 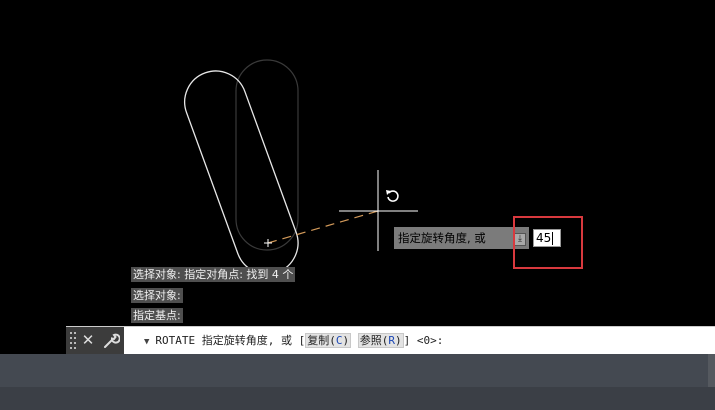 What do you see at coordinates (268, 243) in the screenshot?
I see `base-point-marker` at bounding box center [268, 243].